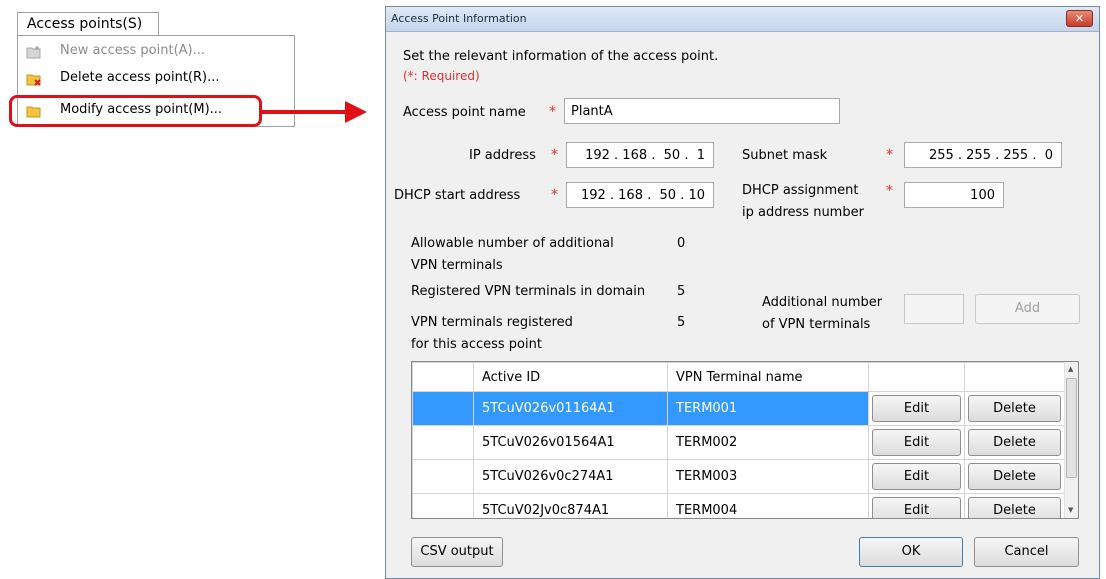  I want to click on table-row: 5TCuV02Jv0c874A1 TERM004 Edit Delete, so click(738, 505).